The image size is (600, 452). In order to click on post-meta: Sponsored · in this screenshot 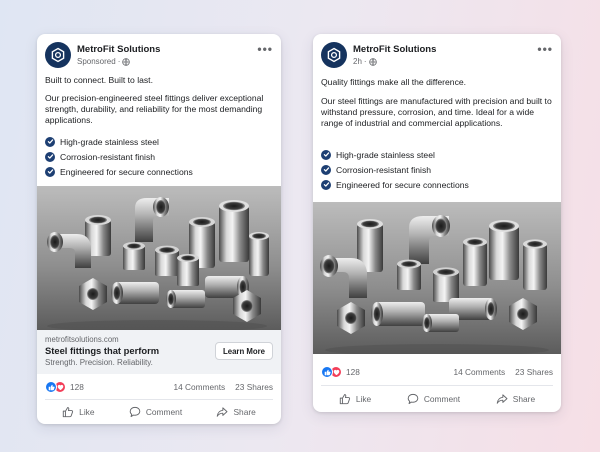, I will do `click(104, 61)`.